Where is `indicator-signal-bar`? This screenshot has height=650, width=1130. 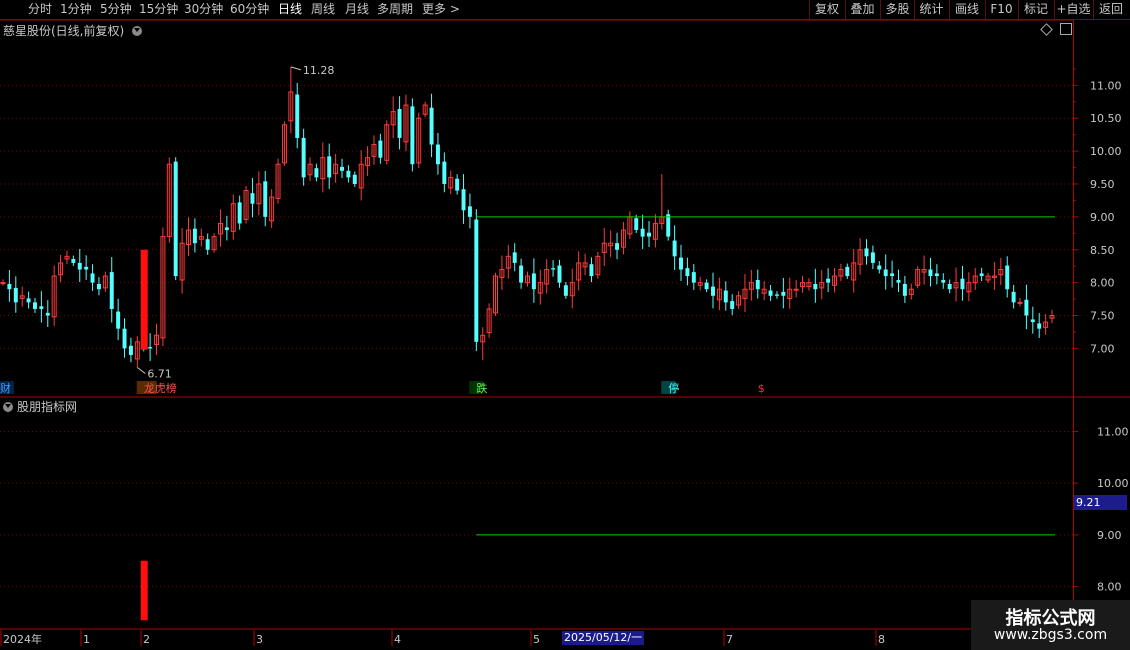 indicator-signal-bar is located at coordinates (144, 590).